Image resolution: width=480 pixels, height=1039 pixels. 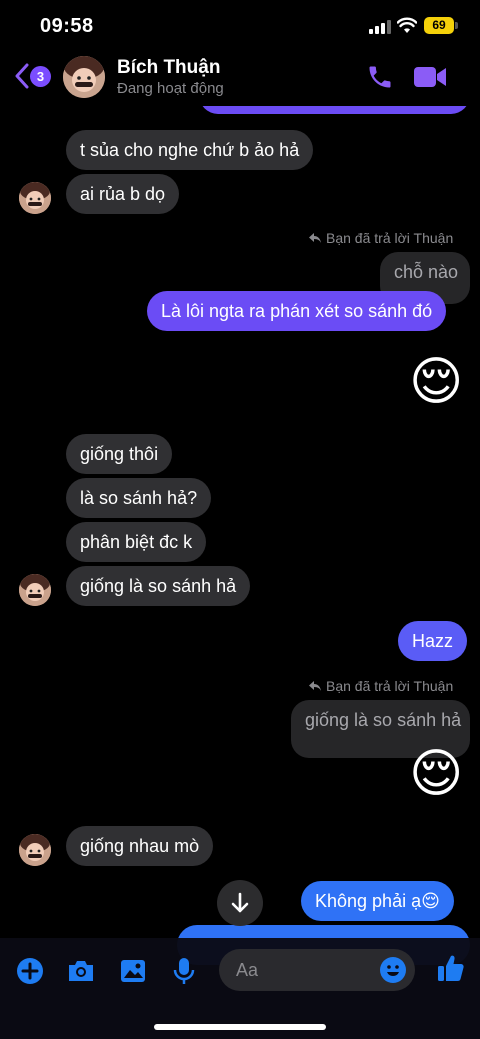 What do you see at coordinates (22, 76) in the screenshot?
I see `back-icon` at bounding box center [22, 76].